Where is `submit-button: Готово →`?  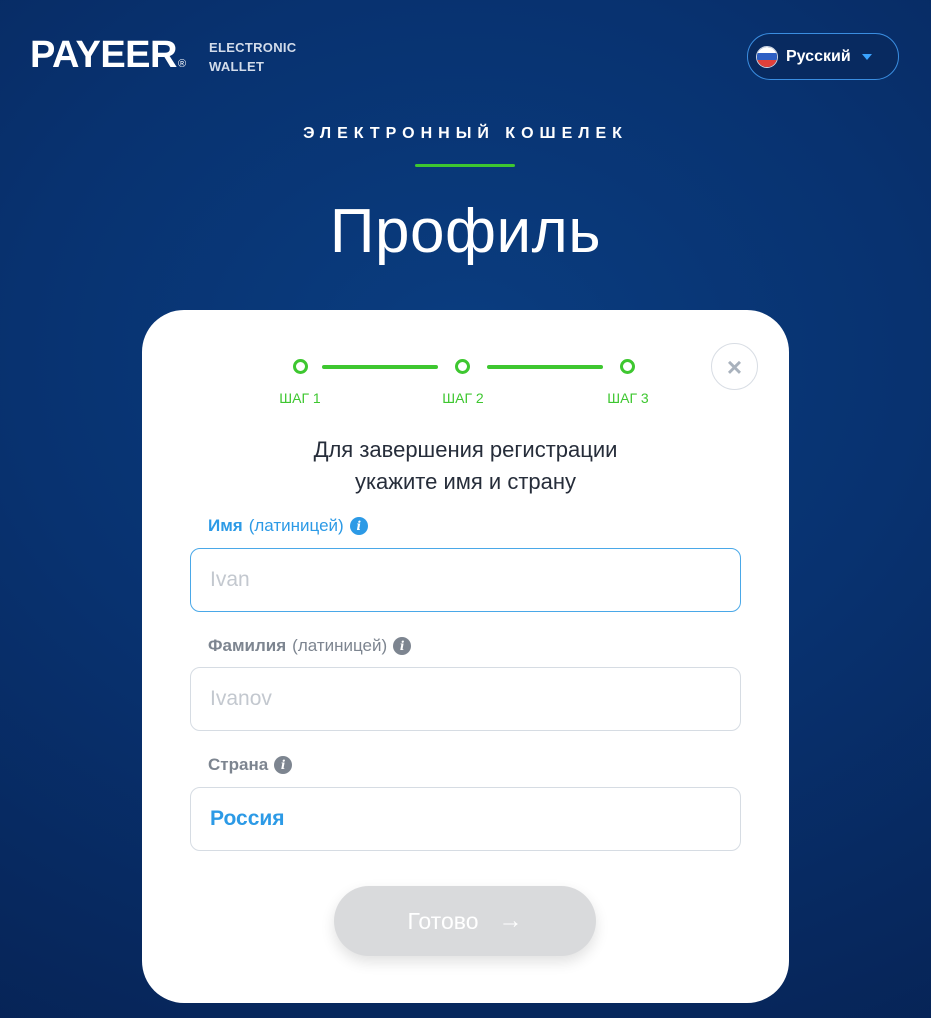 submit-button: Готово → is located at coordinates (465, 921).